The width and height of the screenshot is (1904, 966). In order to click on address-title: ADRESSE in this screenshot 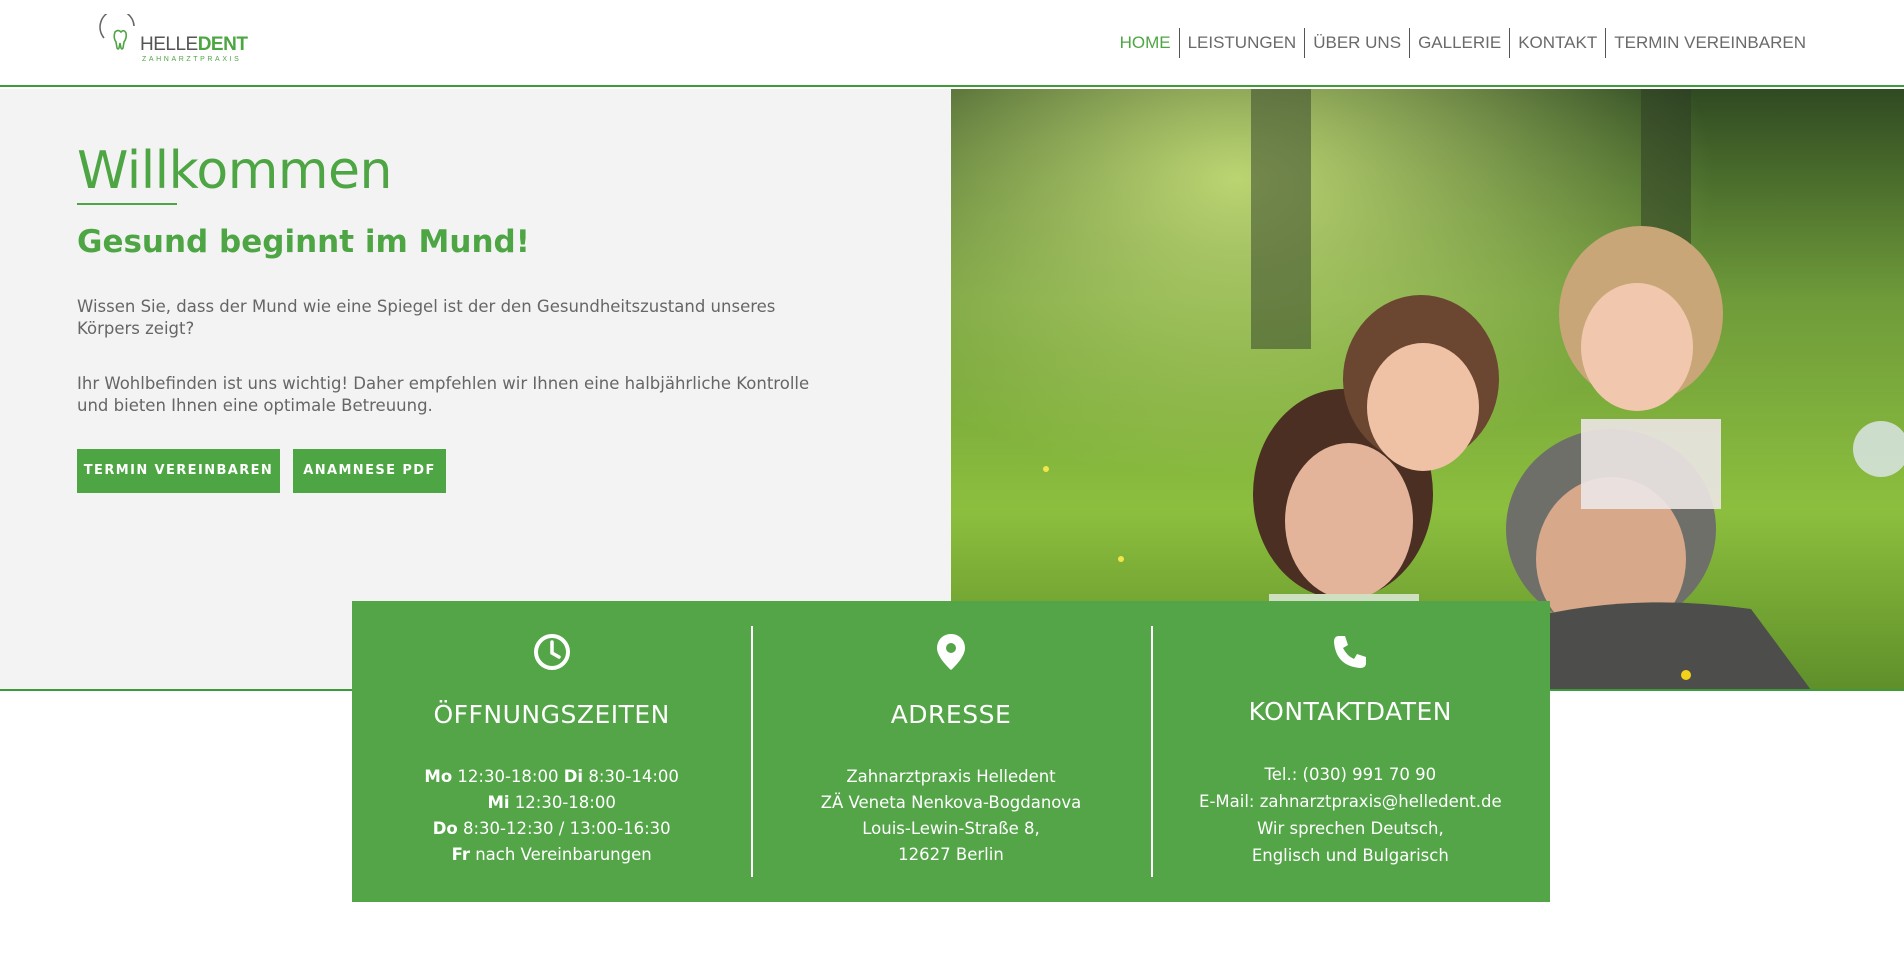, I will do `click(951, 714)`.